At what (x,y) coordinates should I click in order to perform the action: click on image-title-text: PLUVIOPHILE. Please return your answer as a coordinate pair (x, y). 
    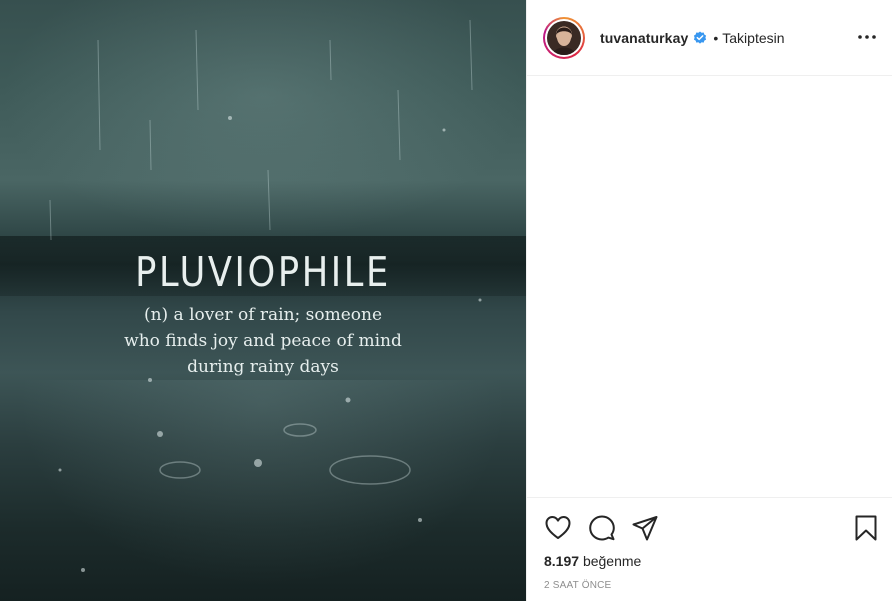
    Looking at the image, I should click on (263, 272).